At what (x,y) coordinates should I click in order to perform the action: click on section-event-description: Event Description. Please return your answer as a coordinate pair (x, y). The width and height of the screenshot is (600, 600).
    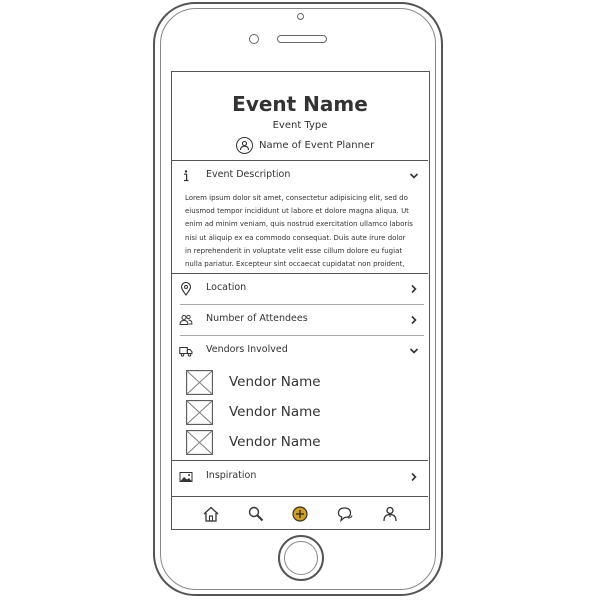
    Looking at the image, I should click on (300, 176).